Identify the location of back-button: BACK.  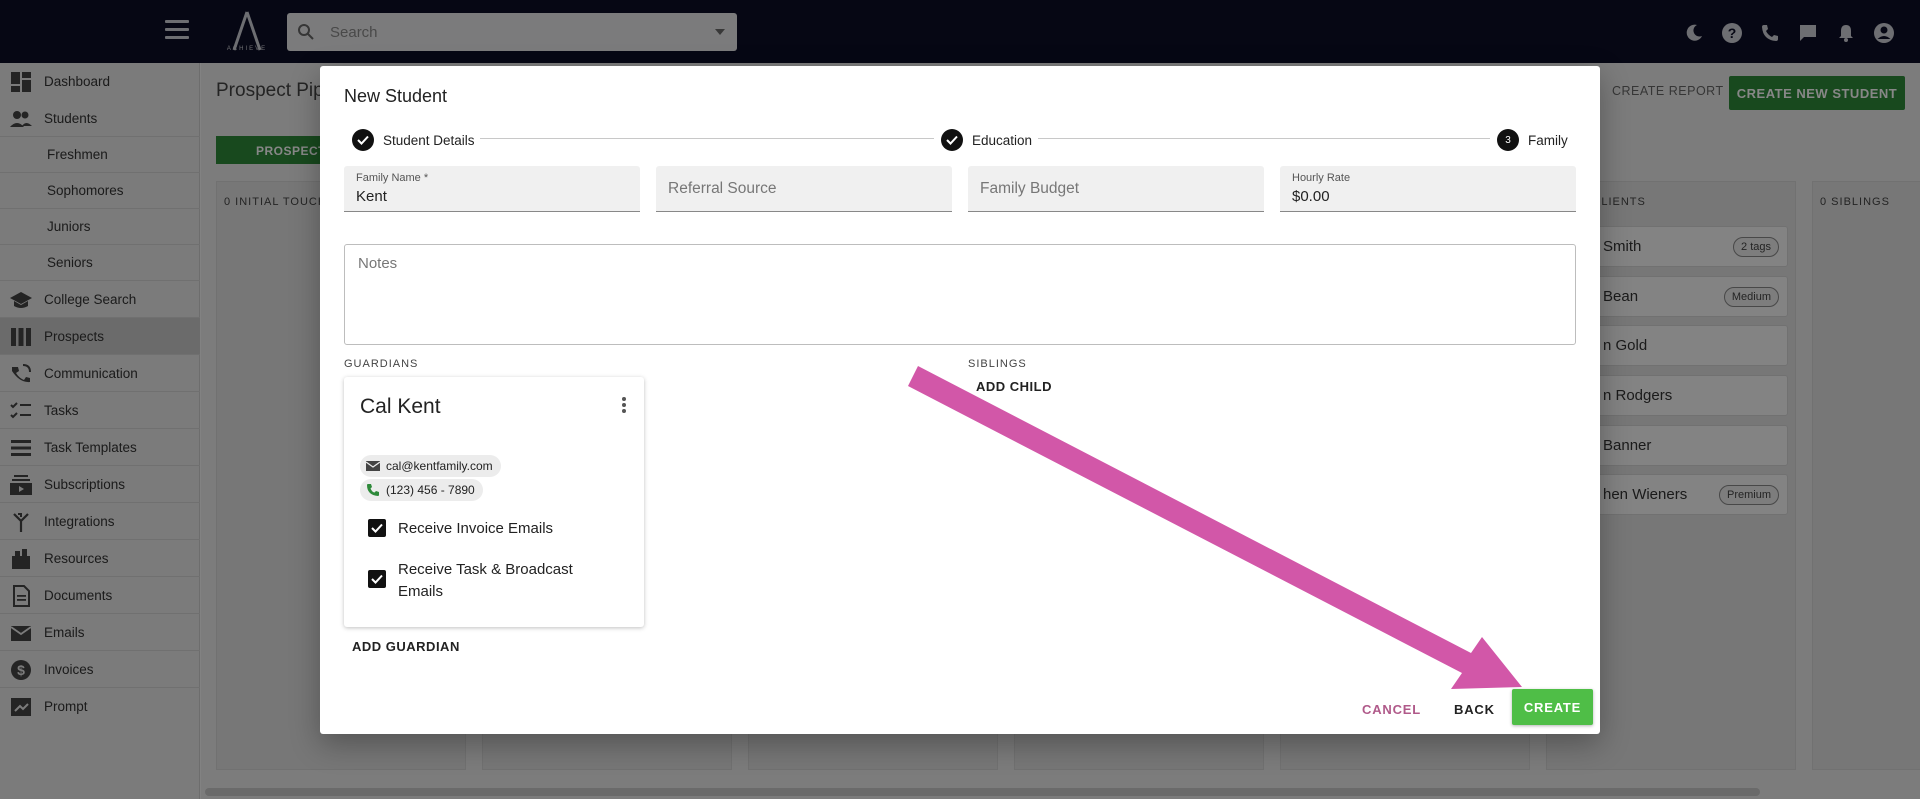
(1474, 709).